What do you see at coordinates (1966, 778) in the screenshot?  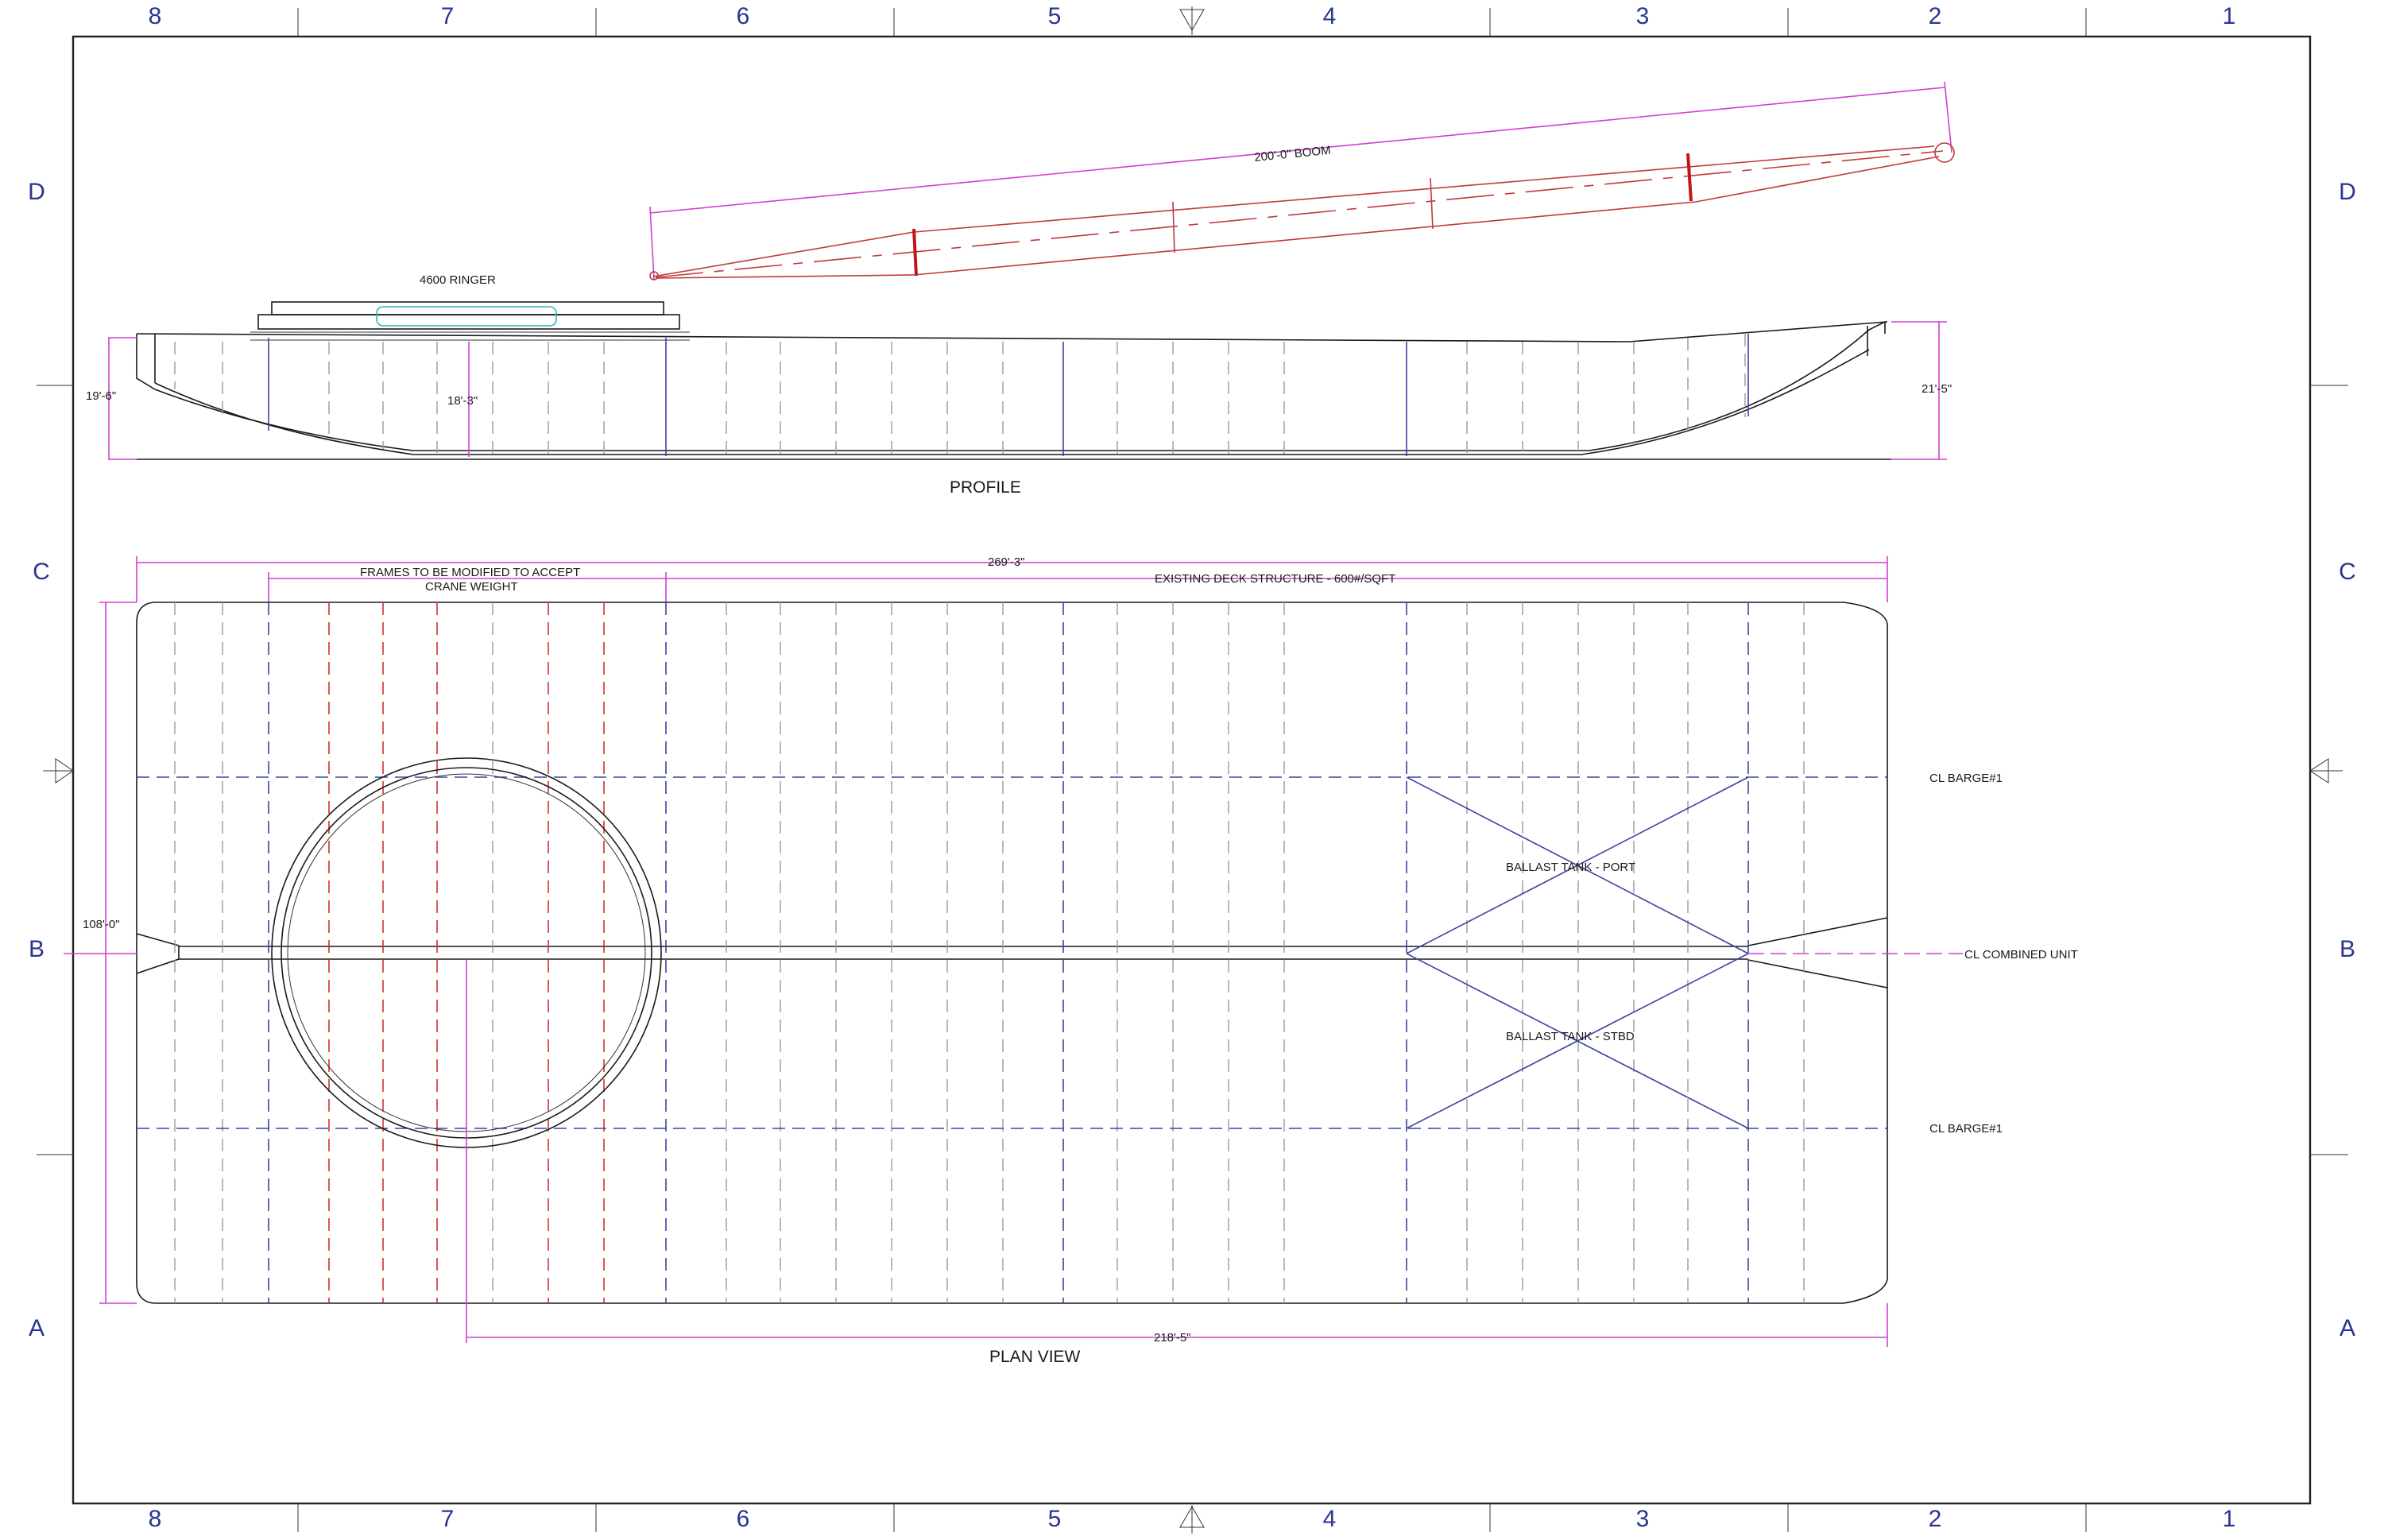 I see `cl-barge-top-label: CL BARGE#1` at bounding box center [1966, 778].